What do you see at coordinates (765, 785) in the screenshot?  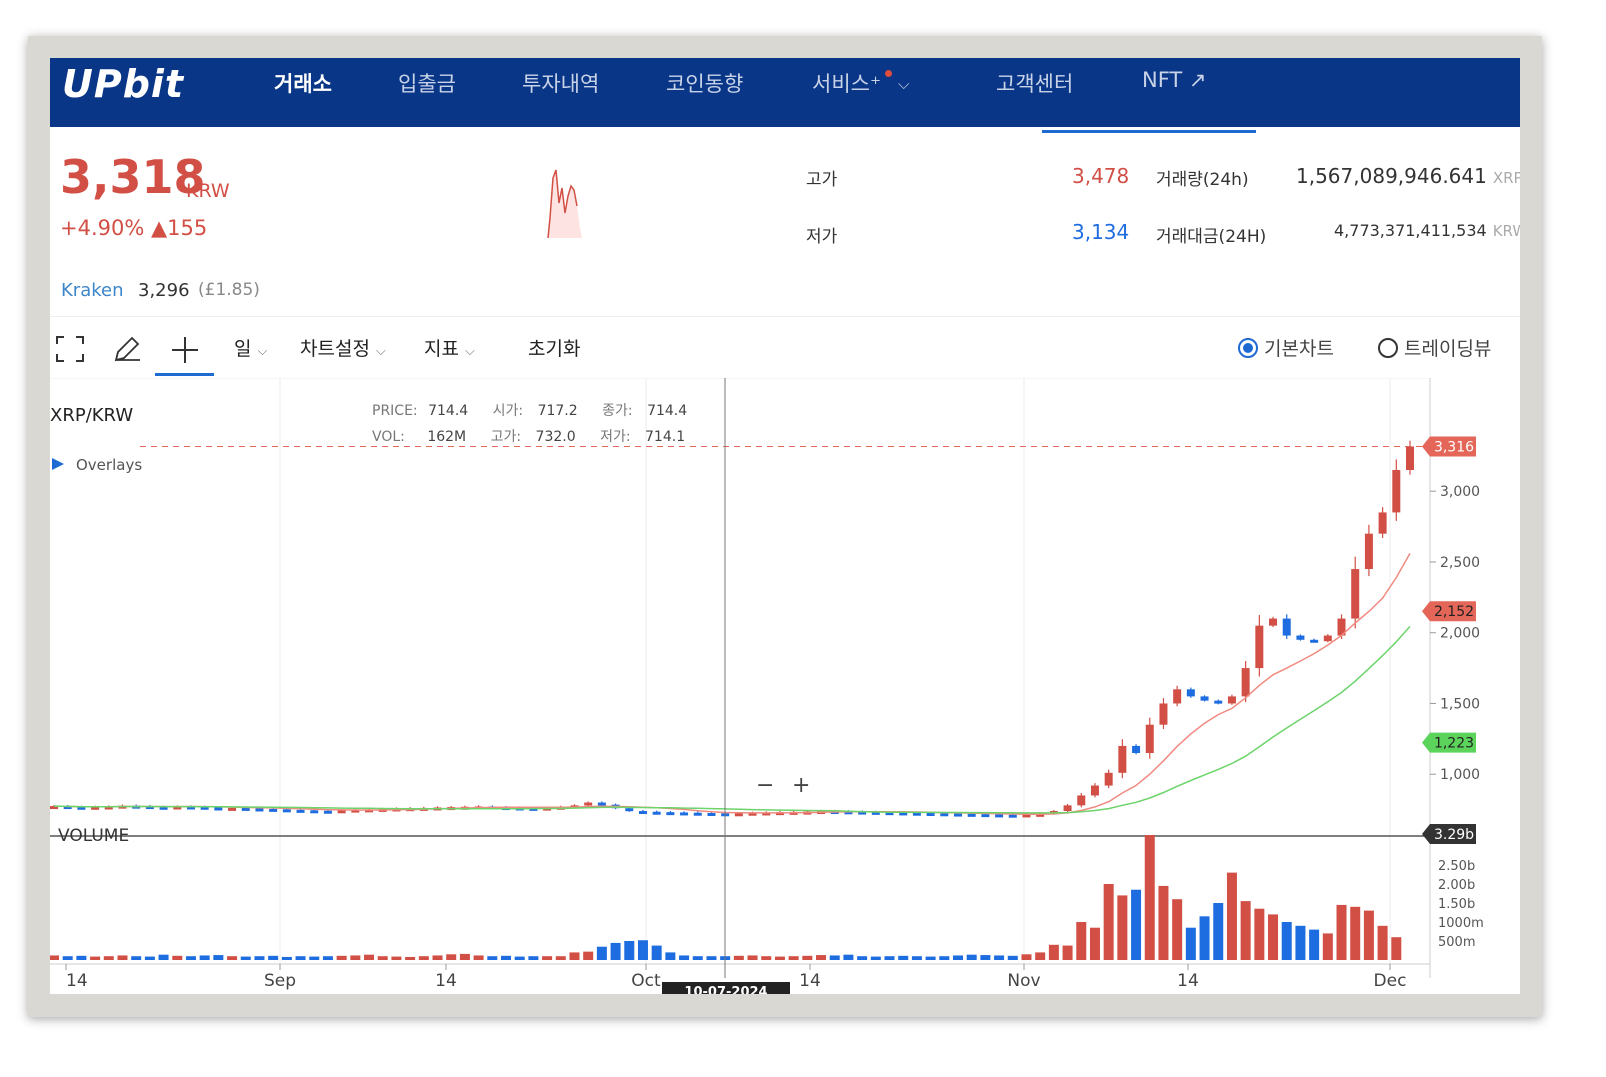 I see `zoom-out-button: −` at bounding box center [765, 785].